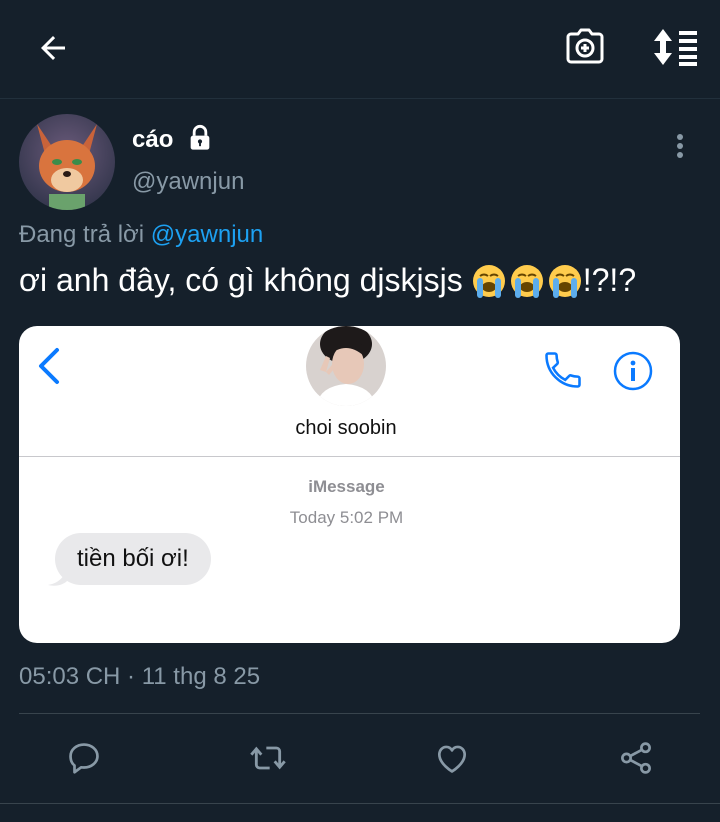  Describe the element at coordinates (152, 140) in the screenshot. I see `author-name: cáo` at that location.